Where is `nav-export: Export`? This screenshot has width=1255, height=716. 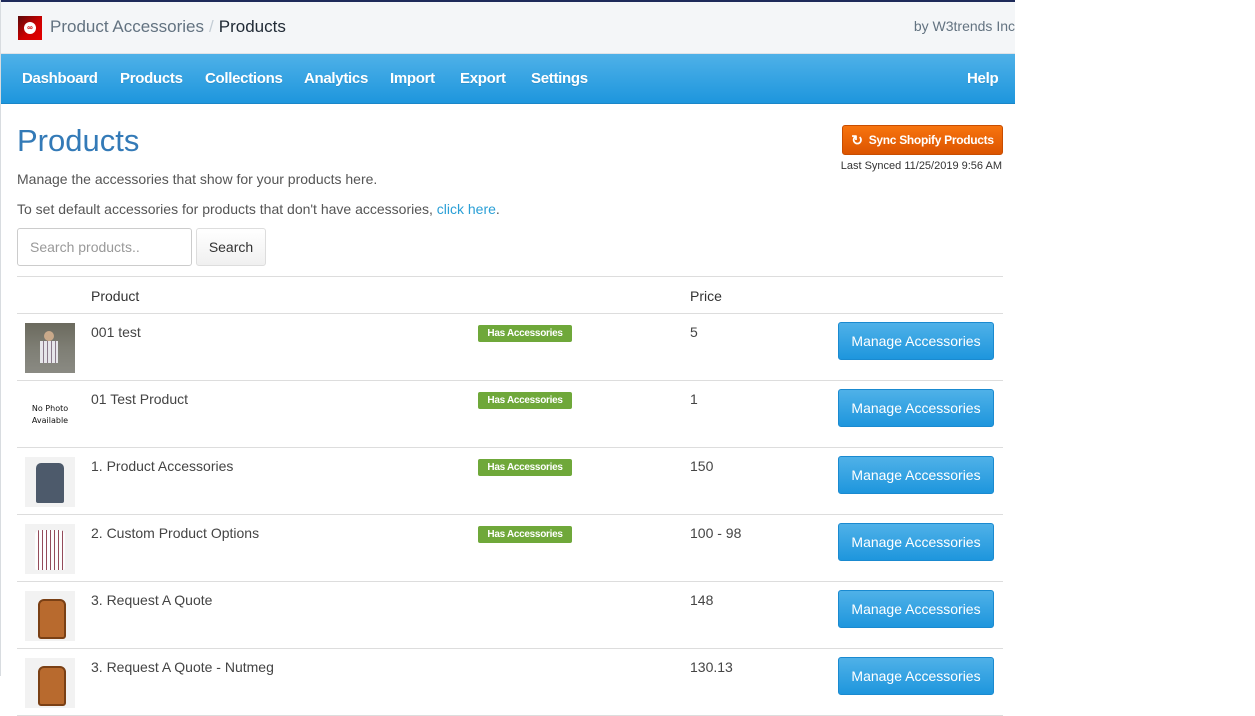 nav-export: Export is located at coordinates (483, 78).